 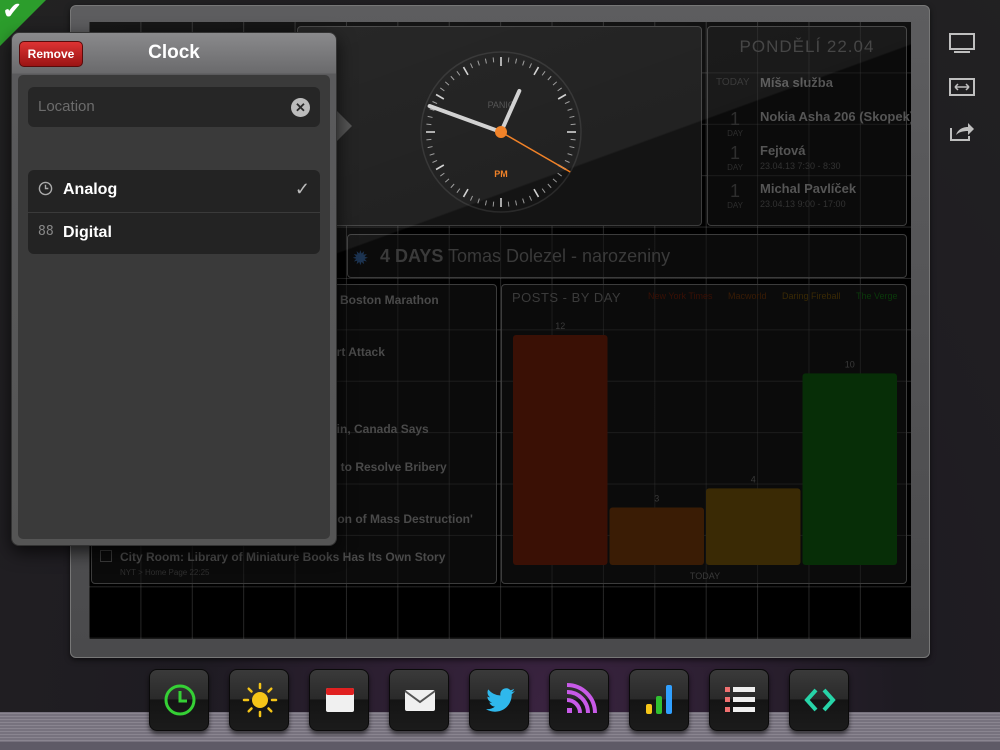 What do you see at coordinates (811, 296) in the screenshot?
I see `legend-daring-fireball: Daring Fireball` at bounding box center [811, 296].